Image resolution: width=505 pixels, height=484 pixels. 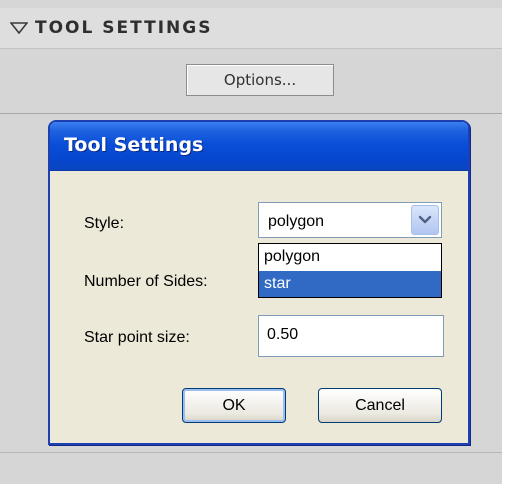 What do you see at coordinates (19, 28) in the screenshot?
I see `triangle-down-icon` at bounding box center [19, 28].